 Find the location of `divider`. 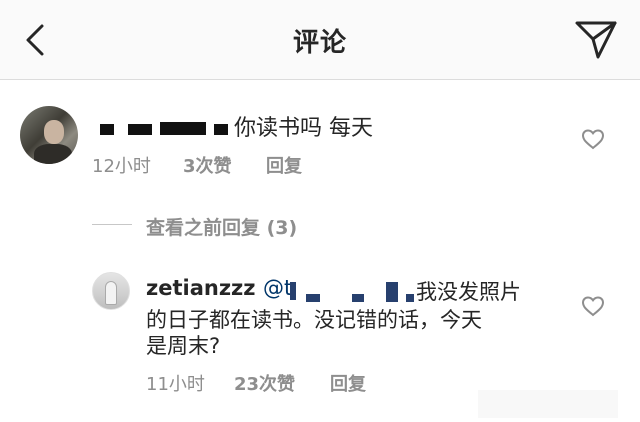

divider is located at coordinates (112, 224).